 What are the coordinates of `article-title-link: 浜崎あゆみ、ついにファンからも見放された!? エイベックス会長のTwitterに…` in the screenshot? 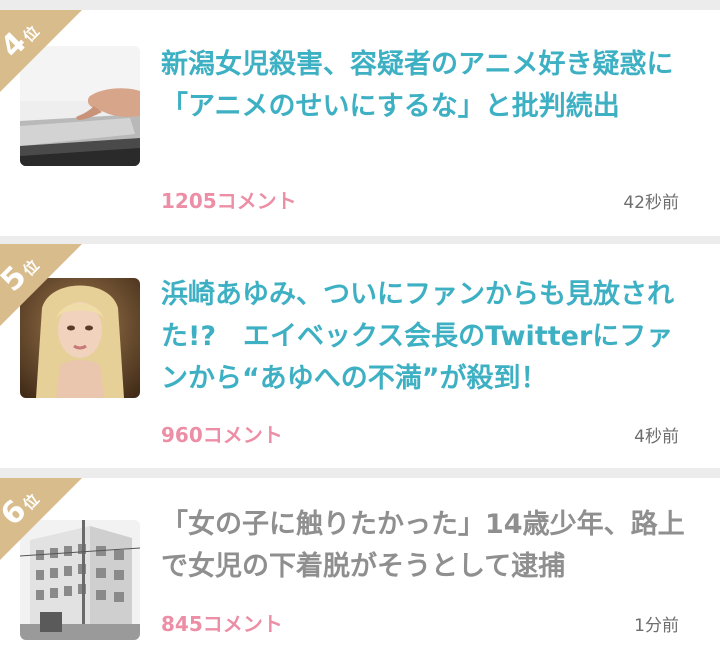 It's located at (424, 337).